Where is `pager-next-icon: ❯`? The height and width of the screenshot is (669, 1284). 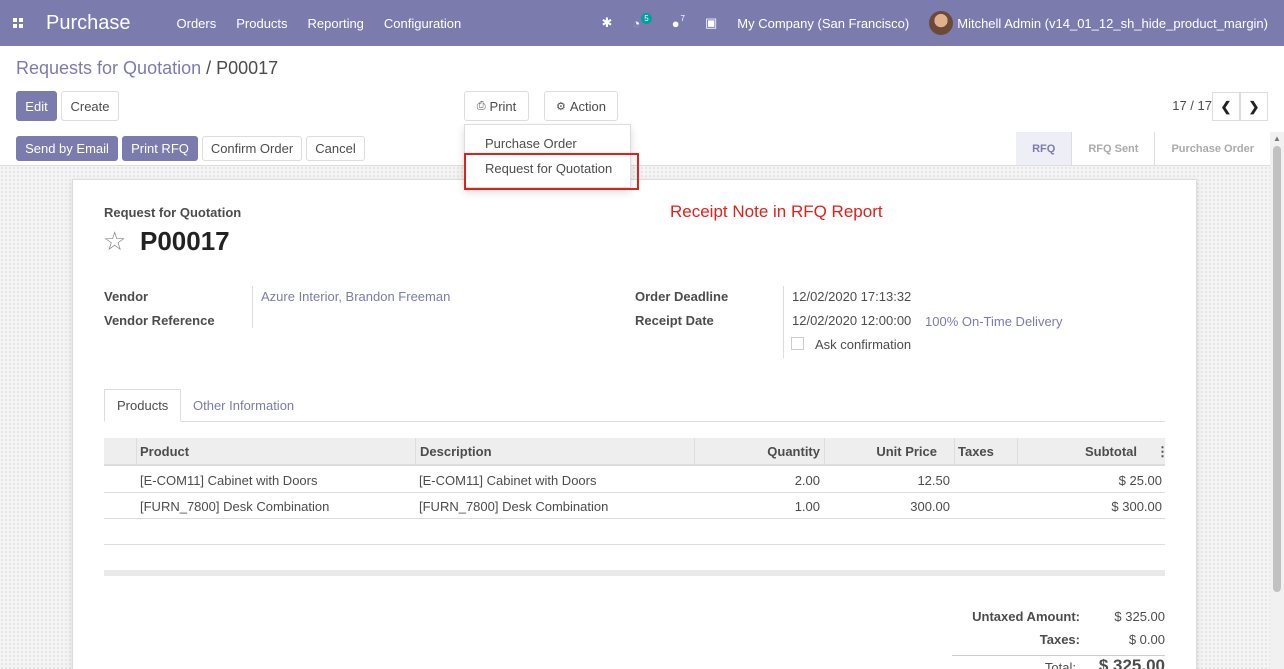
pager-next-icon: ❯ is located at coordinates (1254, 106).